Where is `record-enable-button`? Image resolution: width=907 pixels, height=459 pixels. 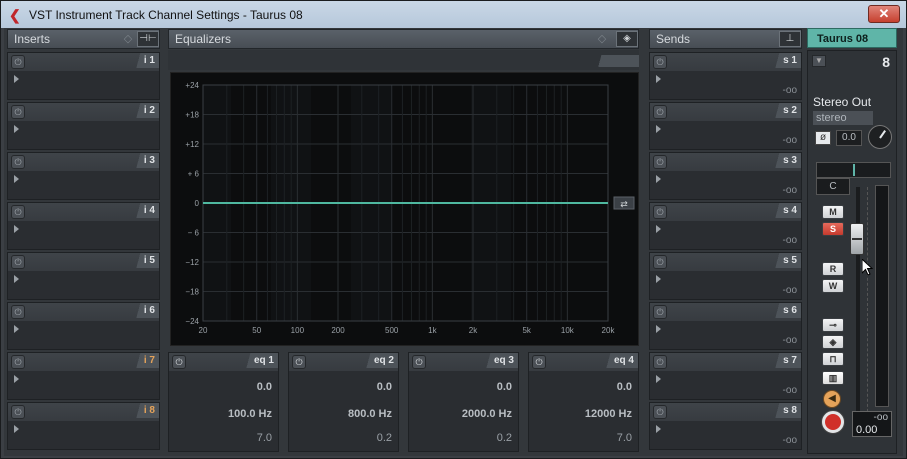
record-enable-button is located at coordinates (833, 422).